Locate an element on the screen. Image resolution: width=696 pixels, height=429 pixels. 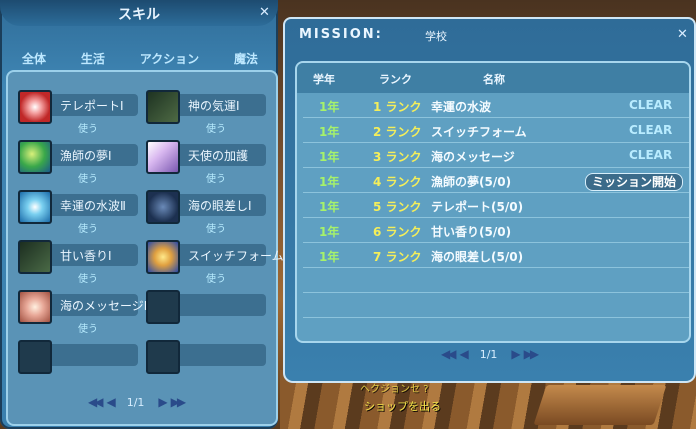
skill-slot: 海の眼差しⅠ 使う is located at coordinates (205, 209).